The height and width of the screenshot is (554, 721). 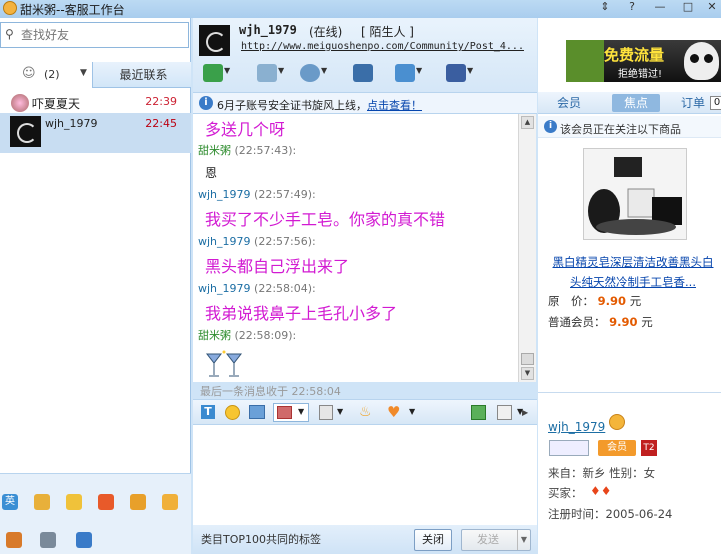 I want to click on tools-bar: 英, so click(x=95, y=513).